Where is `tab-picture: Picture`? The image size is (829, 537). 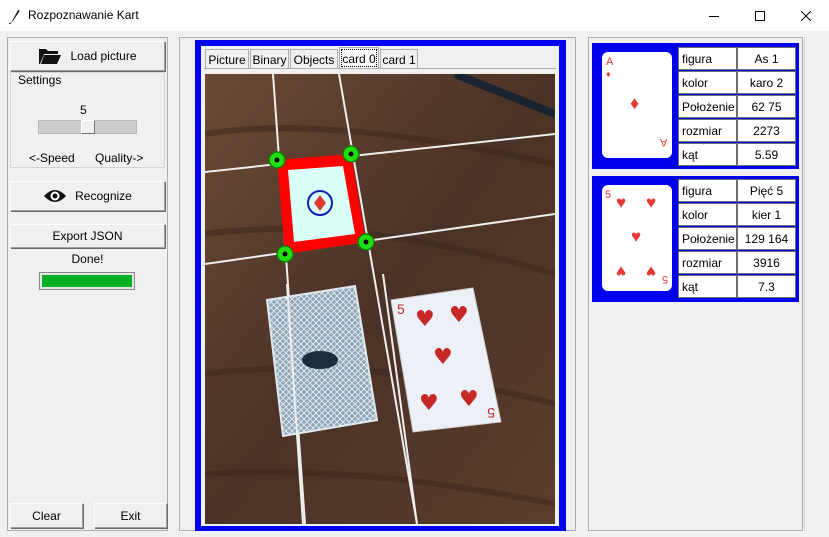
tab-picture: Picture is located at coordinates (227, 59).